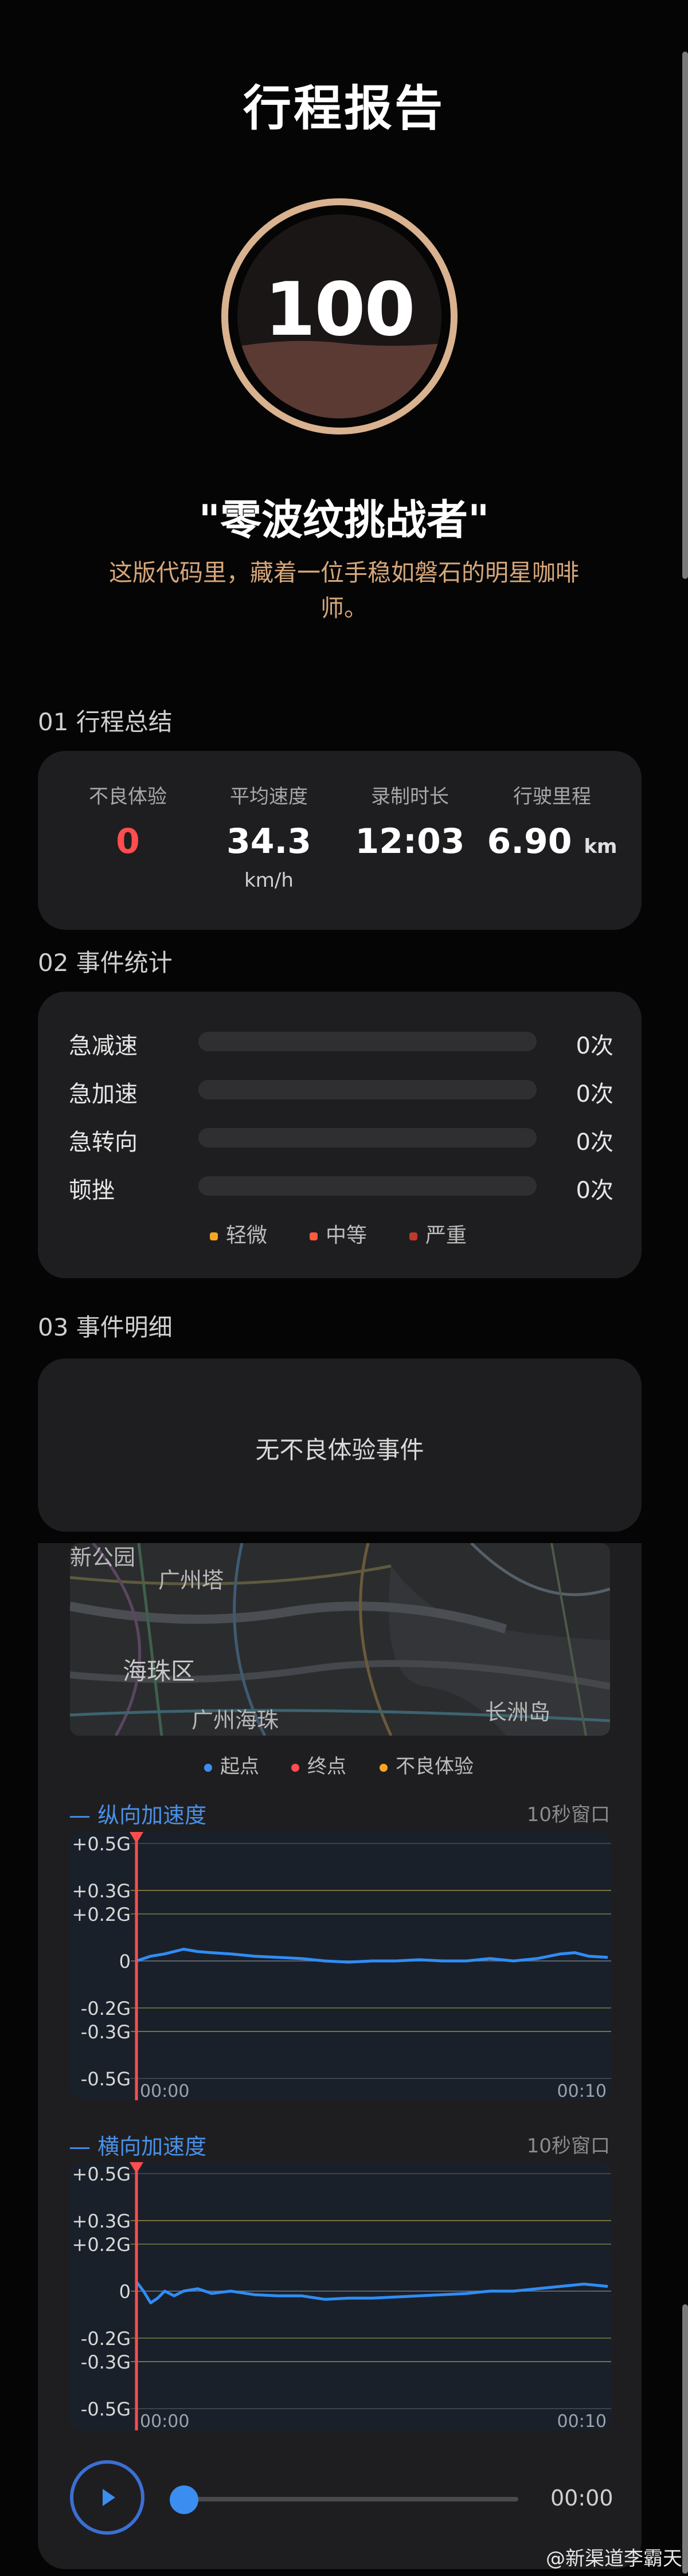 The image size is (688, 2576). I want to click on playback-scrubber, so click(184, 2499).